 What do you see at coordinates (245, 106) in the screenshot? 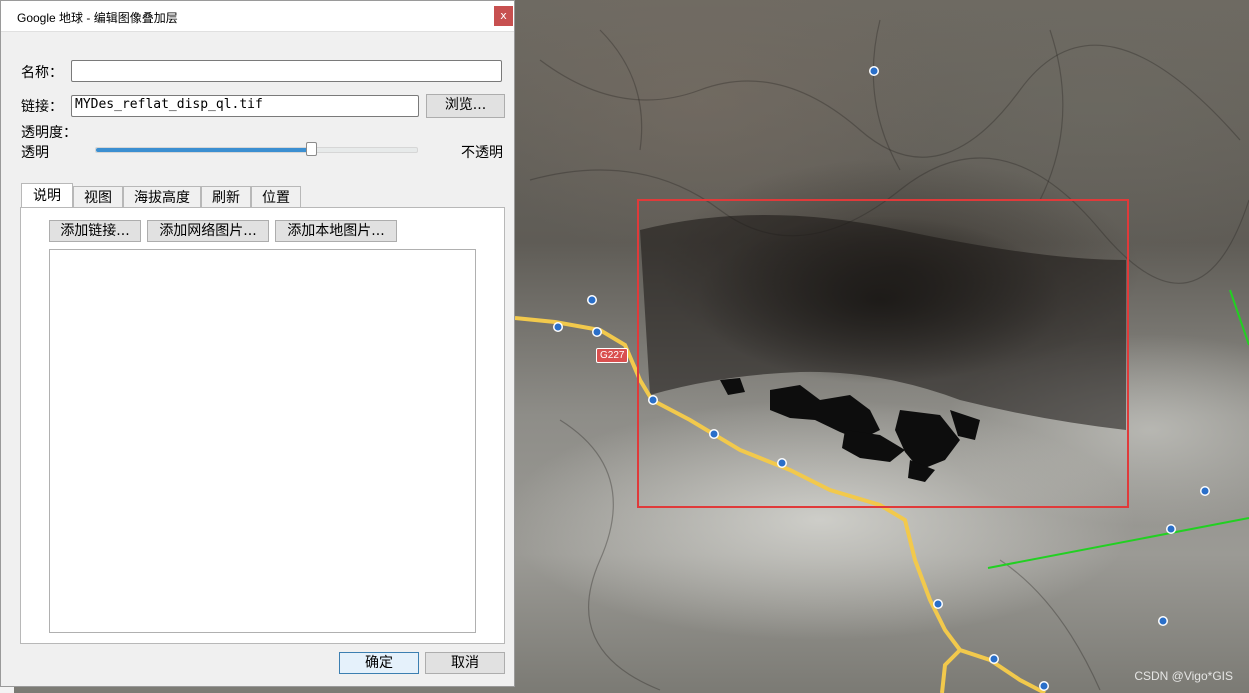
I see `link-input: MYDes_reflat_disp_ql.tif` at bounding box center [245, 106].